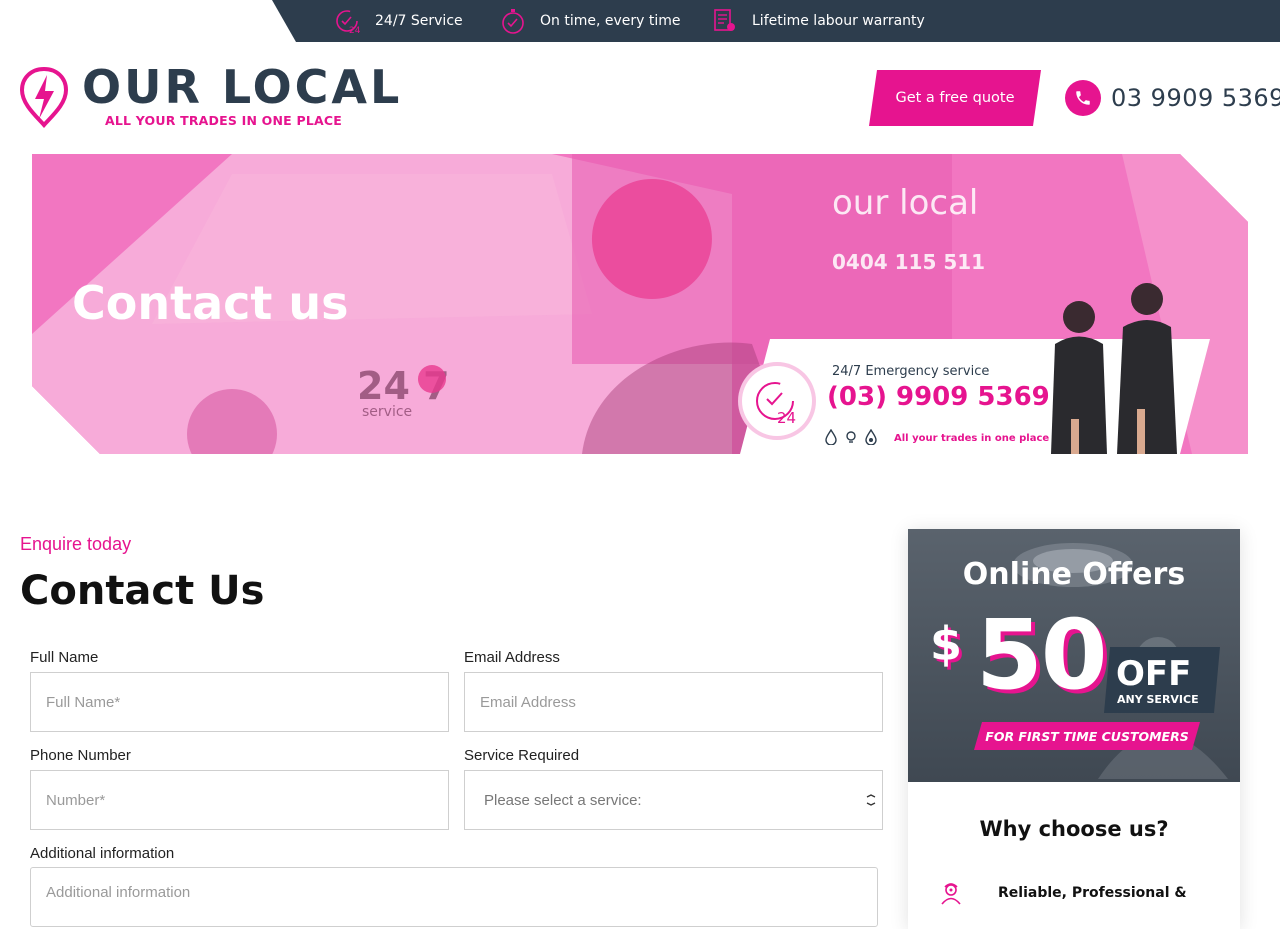 This screenshot has height=929, width=1280. What do you see at coordinates (64, 657) in the screenshot?
I see `full-name-label: Full Name` at bounding box center [64, 657].